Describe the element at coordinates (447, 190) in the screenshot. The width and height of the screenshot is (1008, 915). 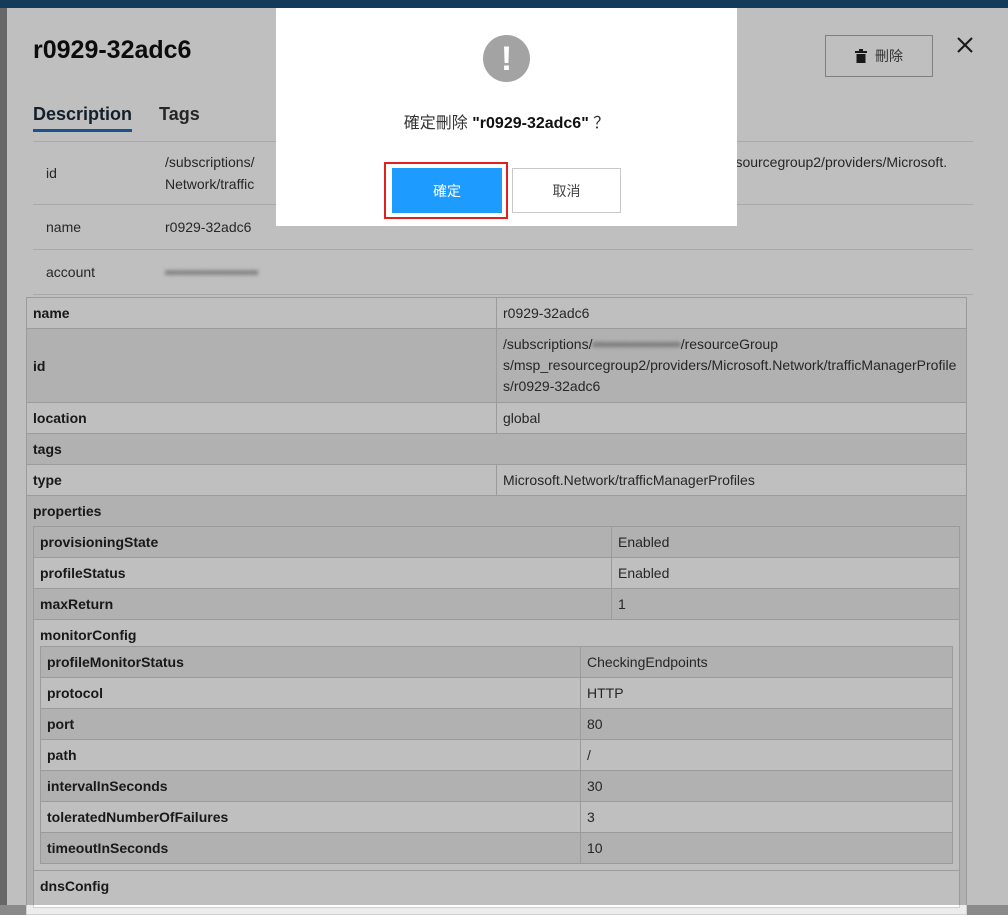
I see `confirm-ok-button: 確定` at that location.